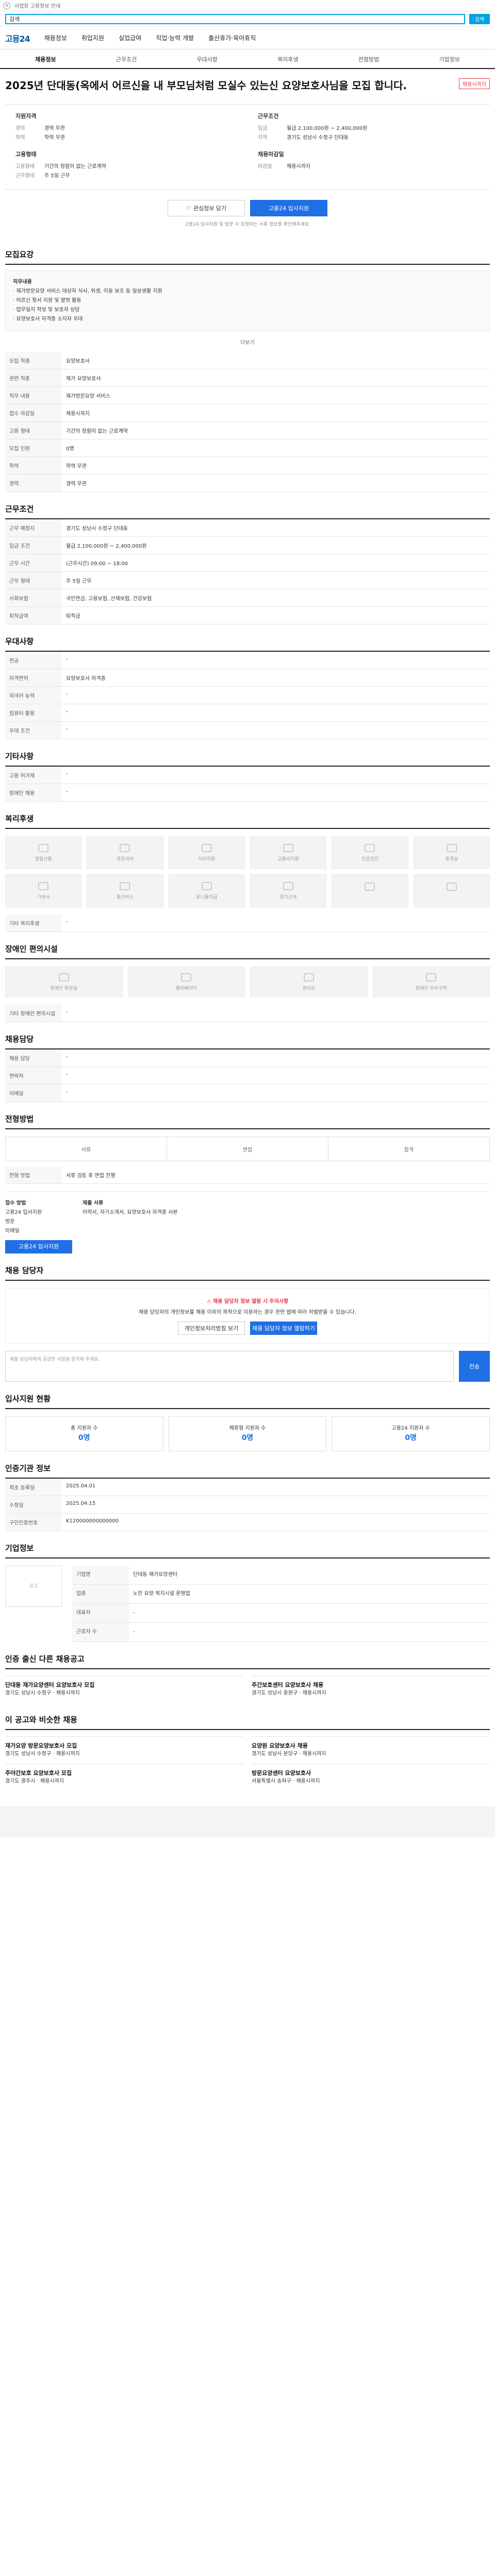 The image size is (495, 2576). Describe the element at coordinates (43, 897) in the screenshot. I see `benefit-label: 기숙사` at that location.